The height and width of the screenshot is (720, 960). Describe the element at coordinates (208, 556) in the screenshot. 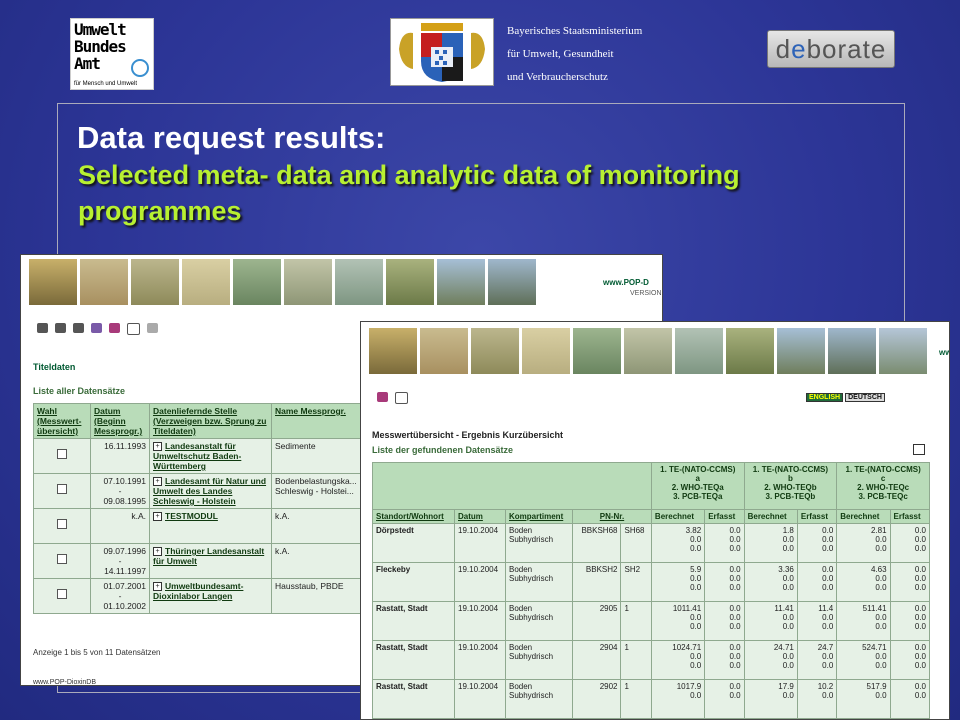

I see `org-link: Thüringer Landesanstalt für Umwelt` at that location.